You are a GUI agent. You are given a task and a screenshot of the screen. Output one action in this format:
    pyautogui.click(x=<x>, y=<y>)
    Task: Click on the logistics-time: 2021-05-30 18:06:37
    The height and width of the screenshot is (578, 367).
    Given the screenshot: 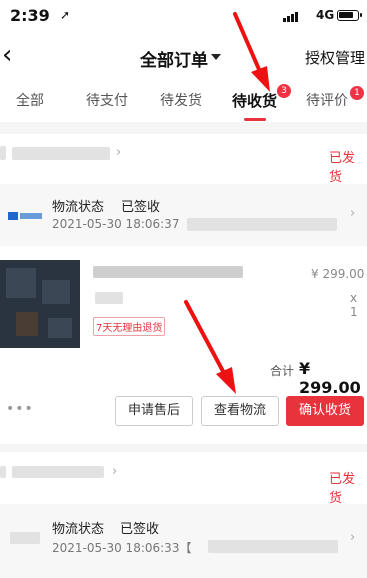 What is the action you would take?
    pyautogui.click(x=116, y=224)
    